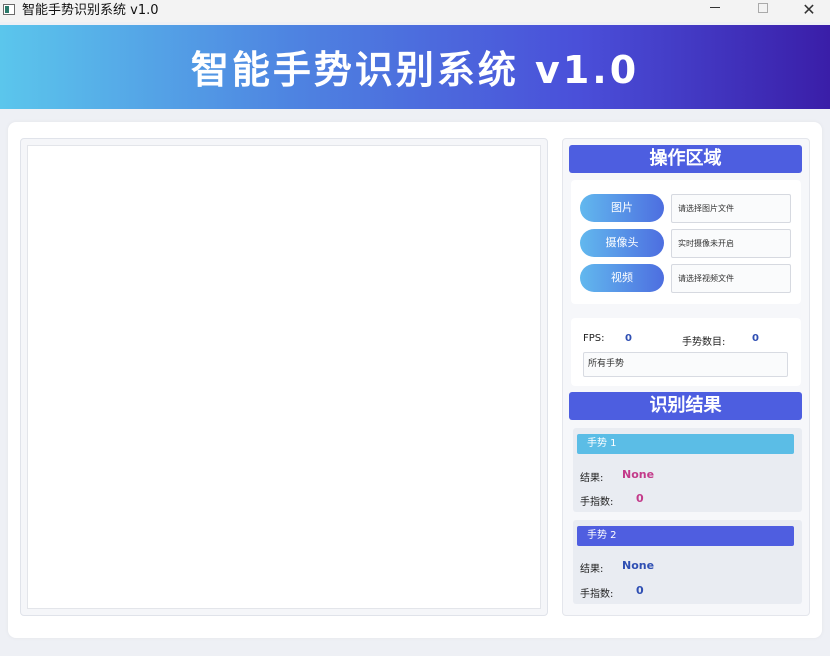  Describe the element at coordinates (638, 565) in the screenshot. I see `gesture-2-result-value: None` at that location.